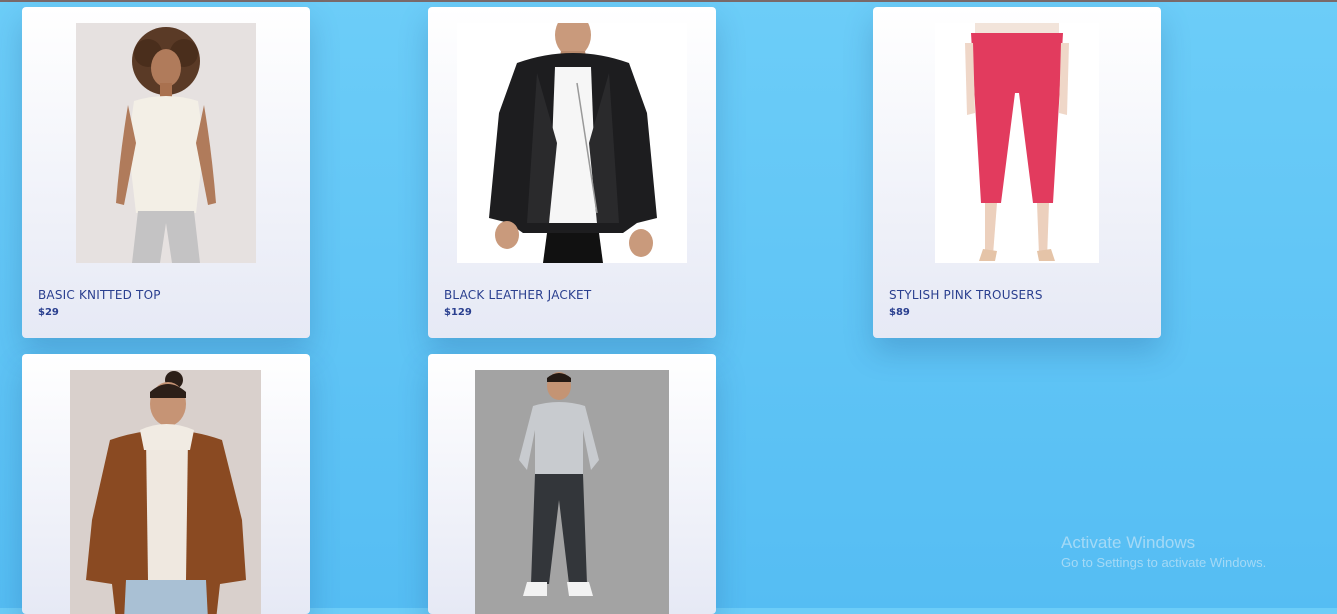  Describe the element at coordinates (48, 312) in the screenshot. I see `product-price: $29` at that location.